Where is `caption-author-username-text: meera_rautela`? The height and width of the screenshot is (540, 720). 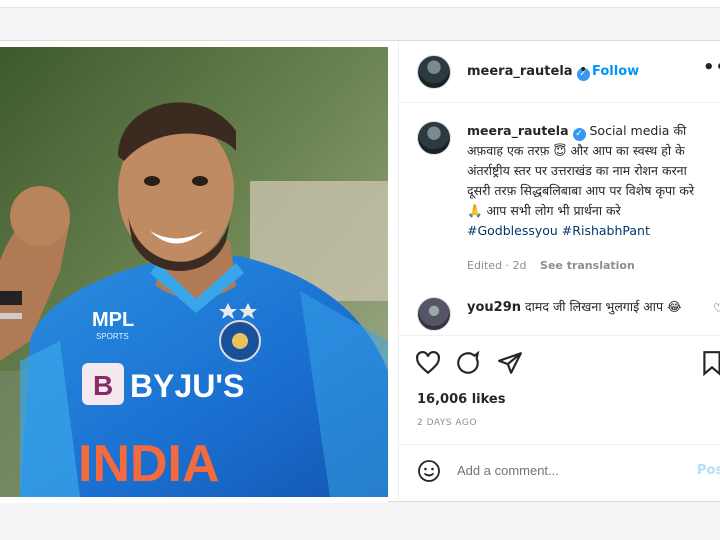 caption-author-username-text: meera_rautela is located at coordinates (518, 130).